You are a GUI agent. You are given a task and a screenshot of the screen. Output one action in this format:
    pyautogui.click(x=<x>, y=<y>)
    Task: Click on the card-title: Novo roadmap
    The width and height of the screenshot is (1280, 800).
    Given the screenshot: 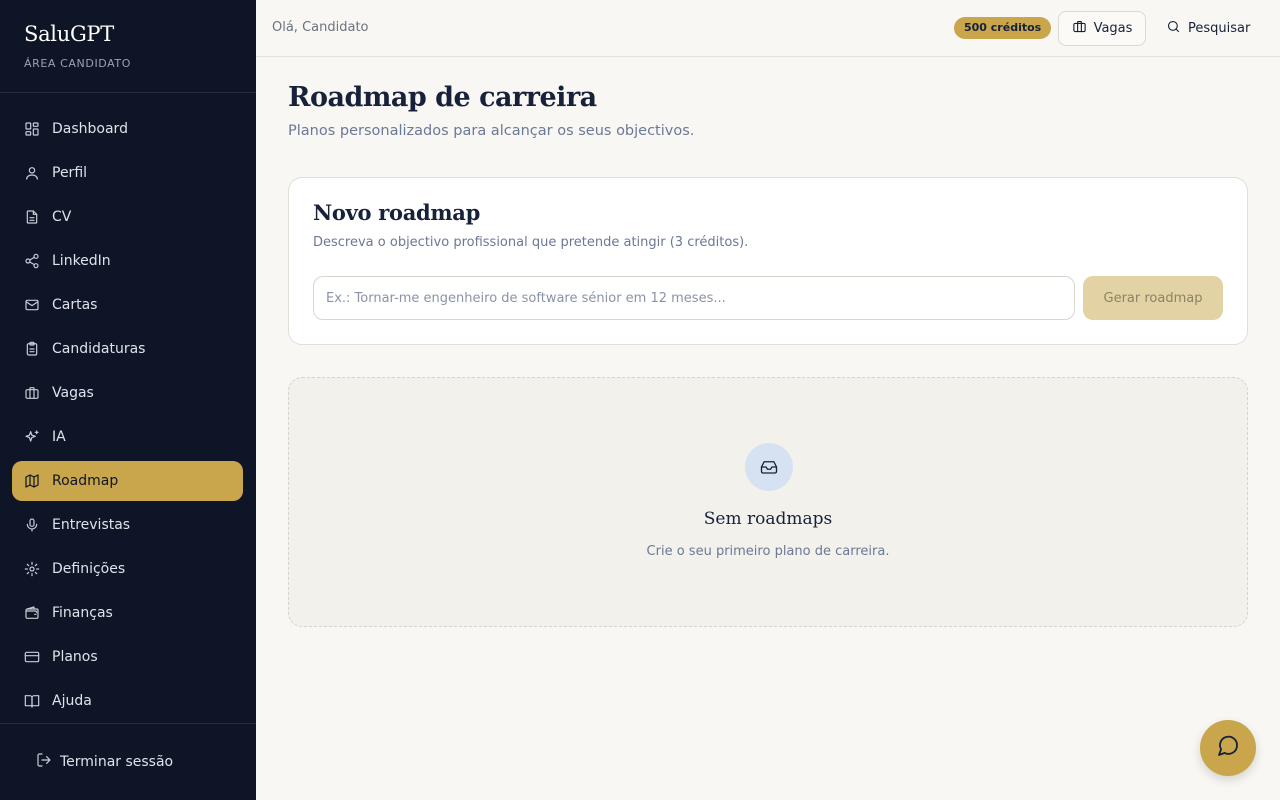 What is the action you would take?
    pyautogui.click(x=396, y=212)
    